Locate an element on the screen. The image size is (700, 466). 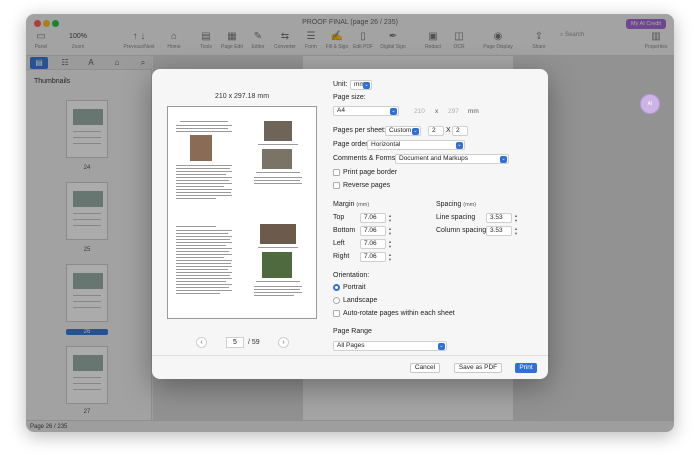
cancel-button: Cancel is located at coordinates (425, 368).